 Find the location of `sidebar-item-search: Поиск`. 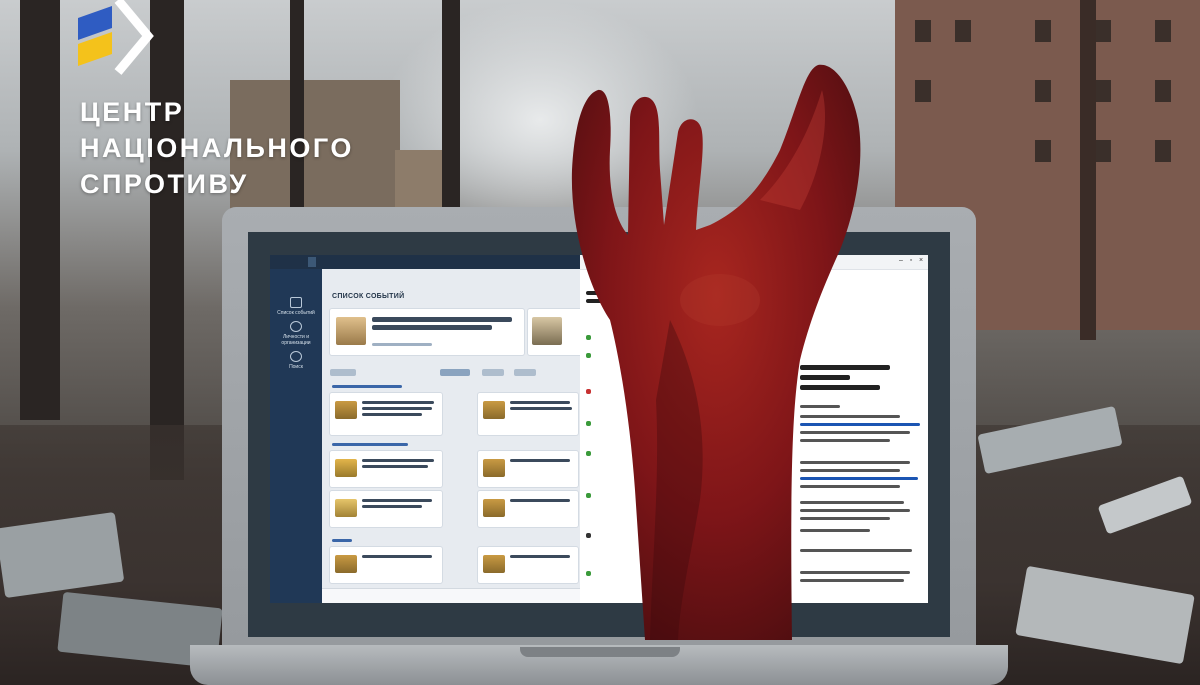

sidebar-item-search: Поиск is located at coordinates (296, 360).